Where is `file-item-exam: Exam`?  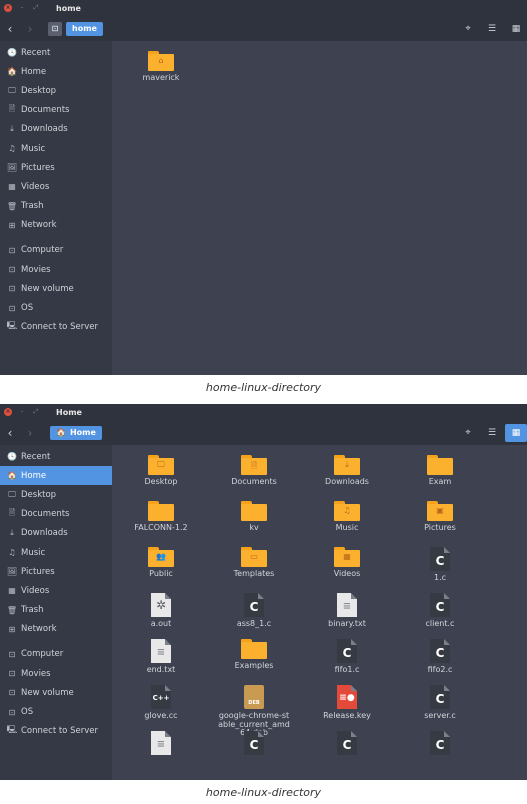 file-item-exam: Exam is located at coordinates (440, 471).